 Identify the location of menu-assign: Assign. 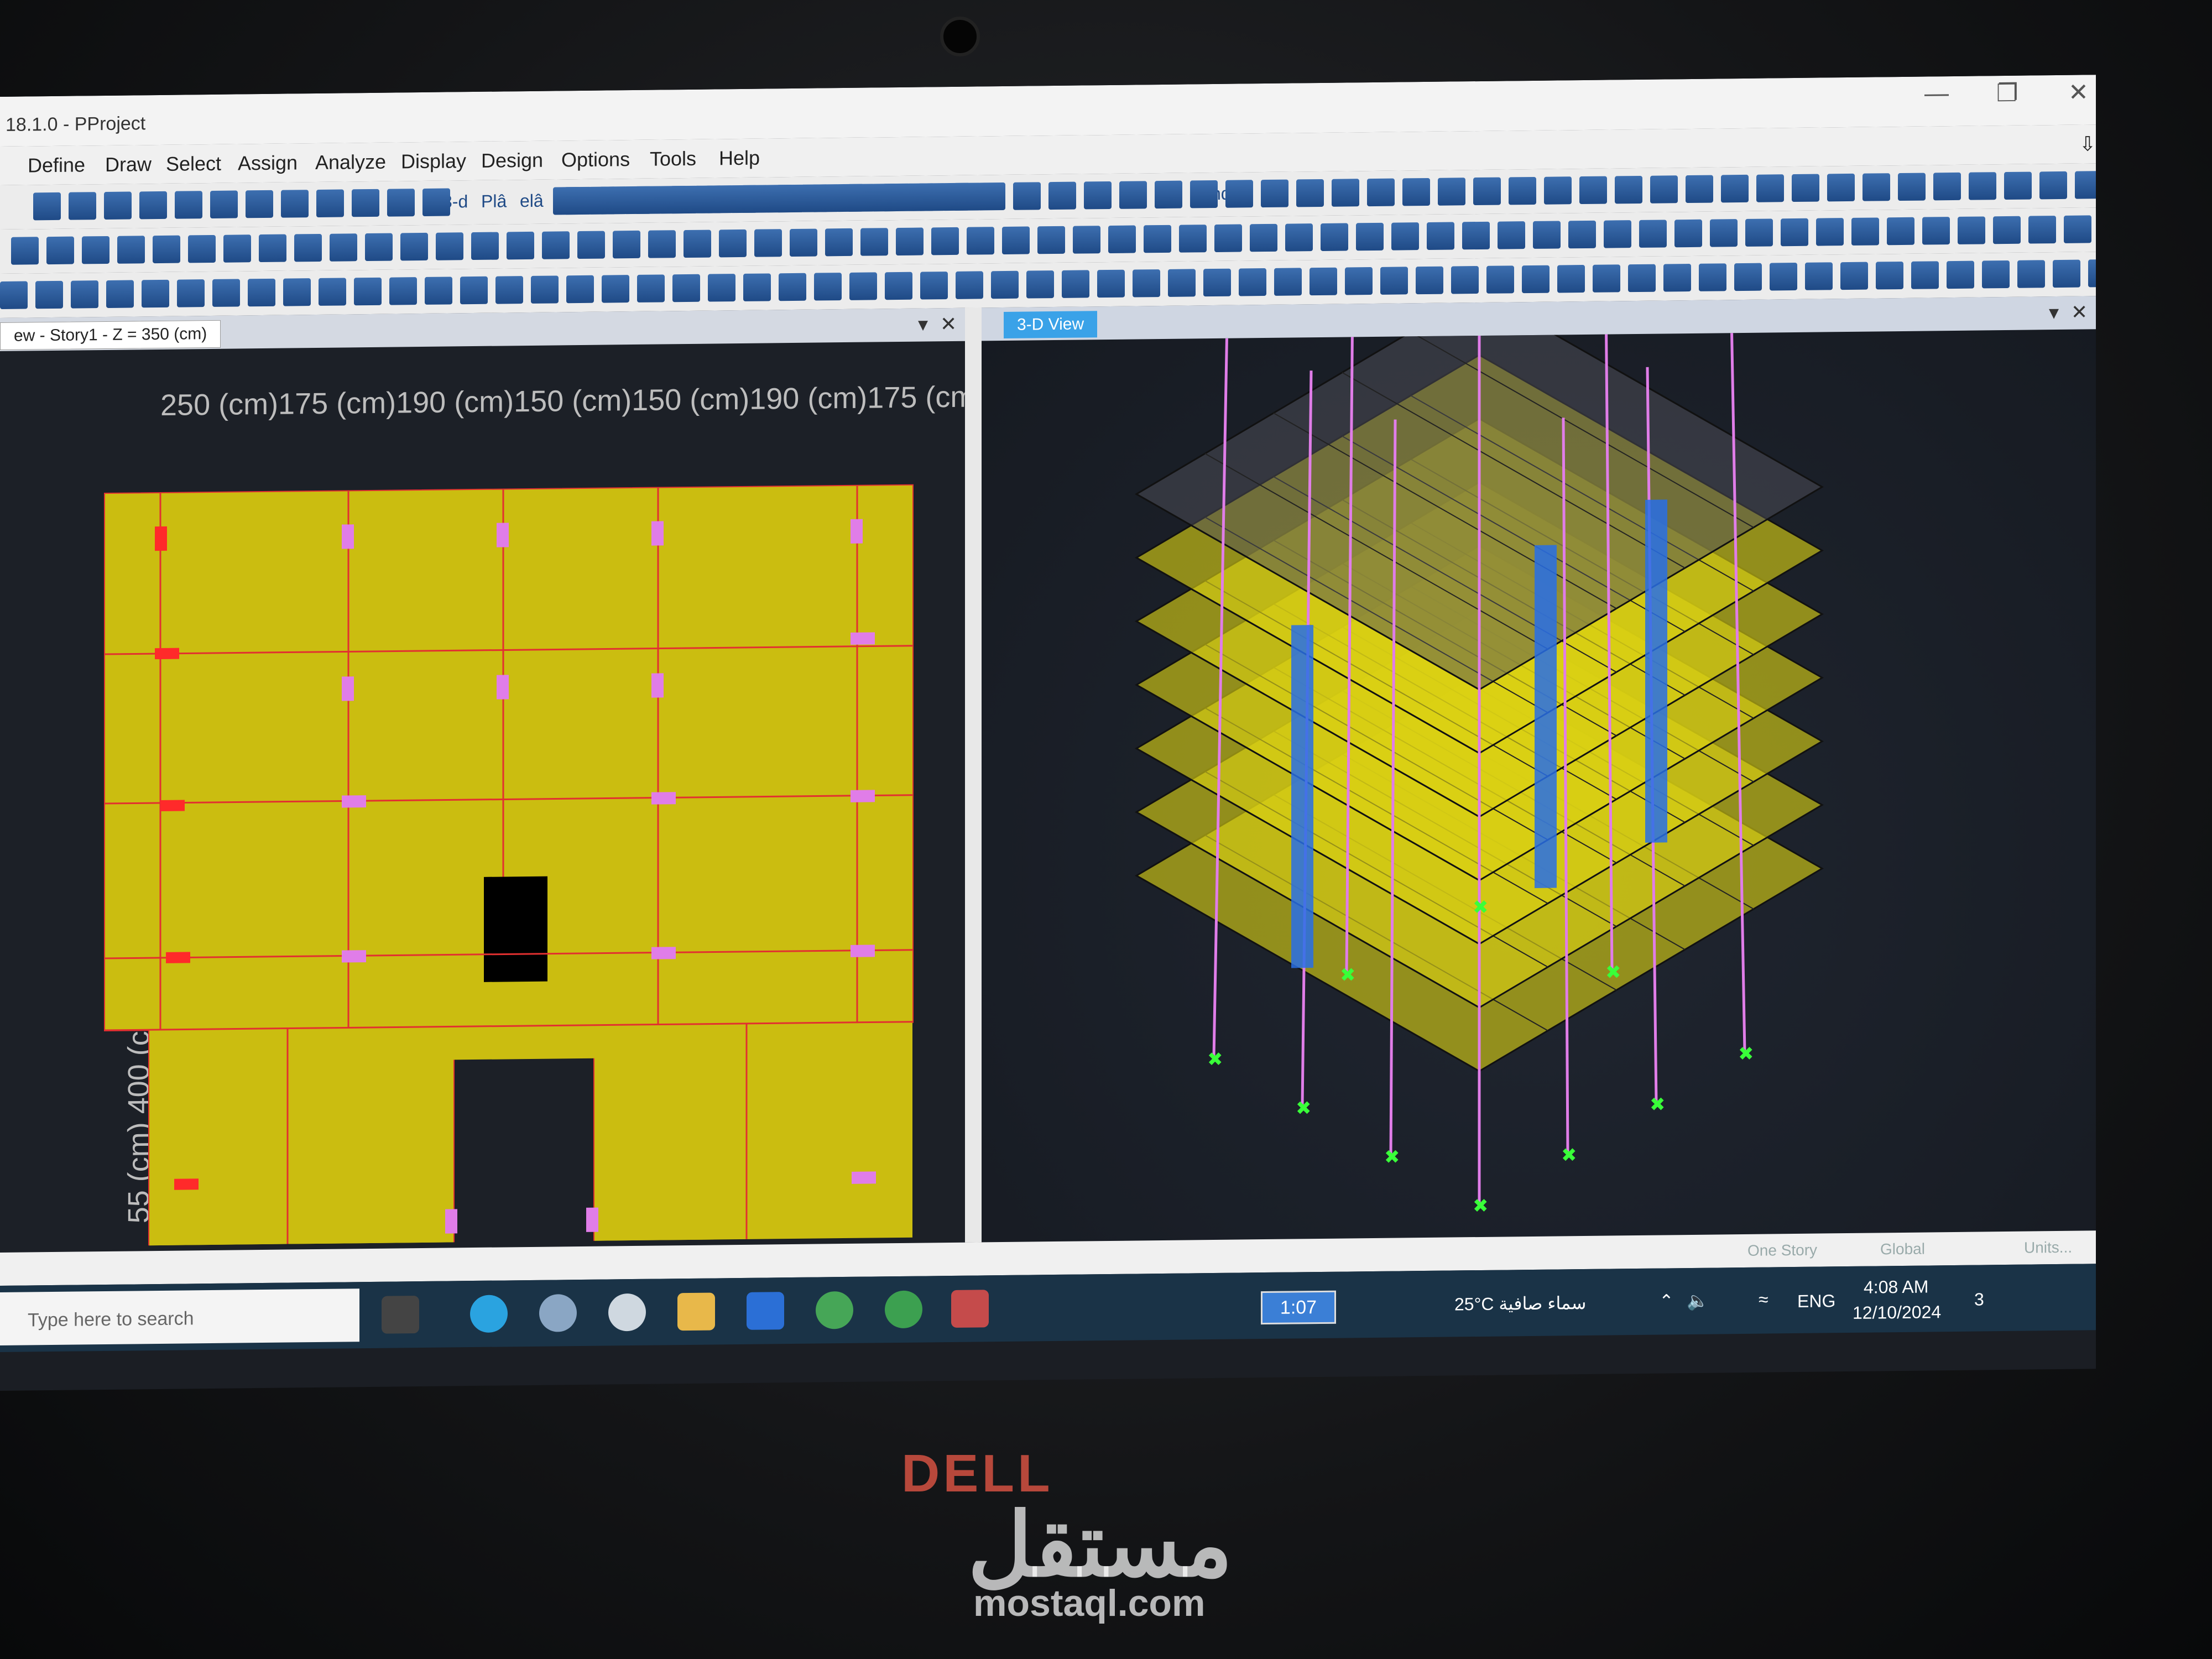
(268, 163).